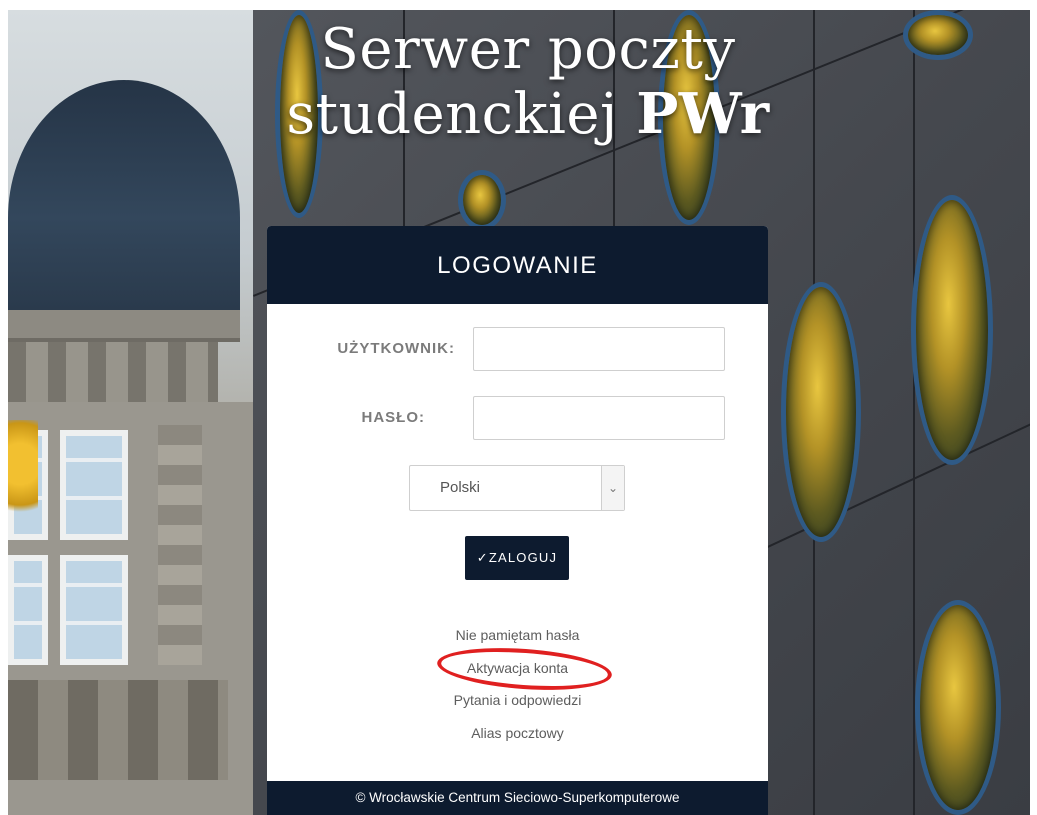  I want to click on username-row: UŻYTKOWNIK:, so click(517, 349).